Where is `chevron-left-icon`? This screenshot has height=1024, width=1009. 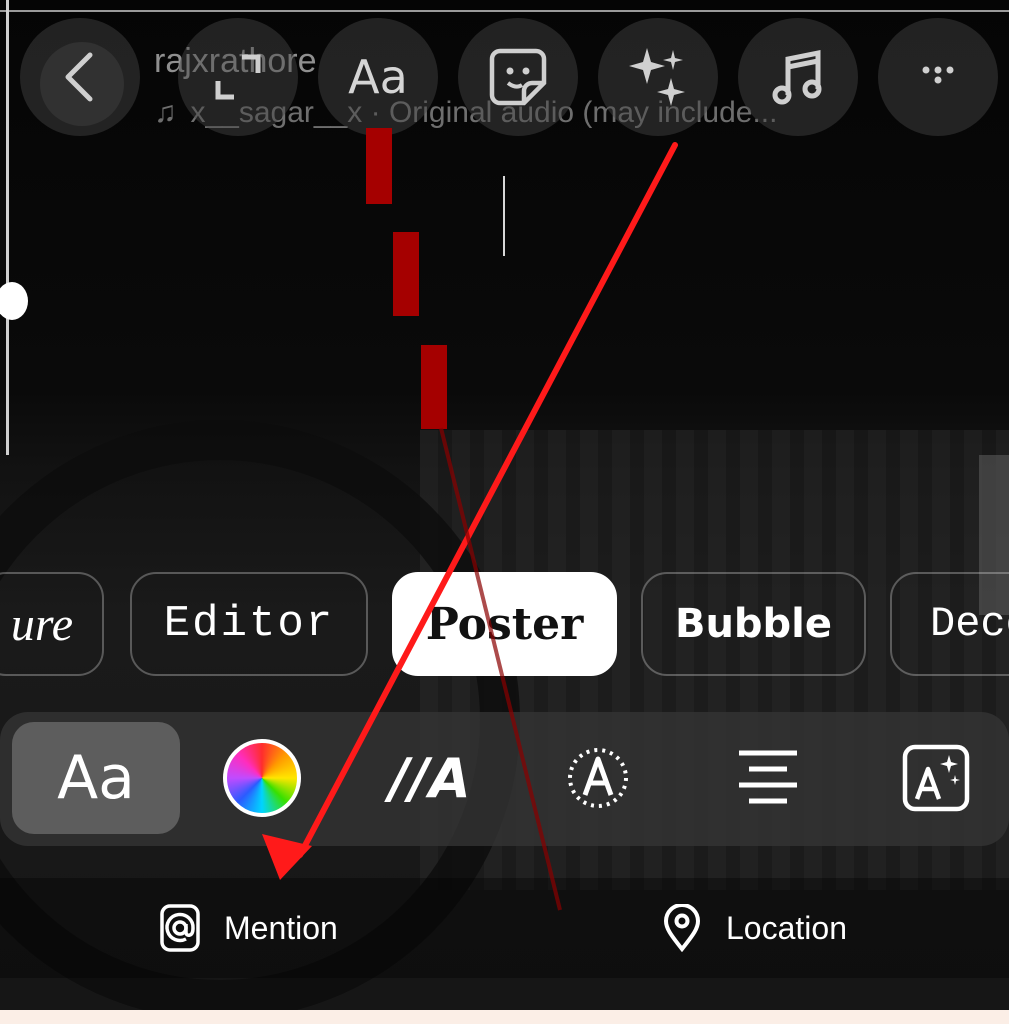 chevron-left-icon is located at coordinates (79, 77).